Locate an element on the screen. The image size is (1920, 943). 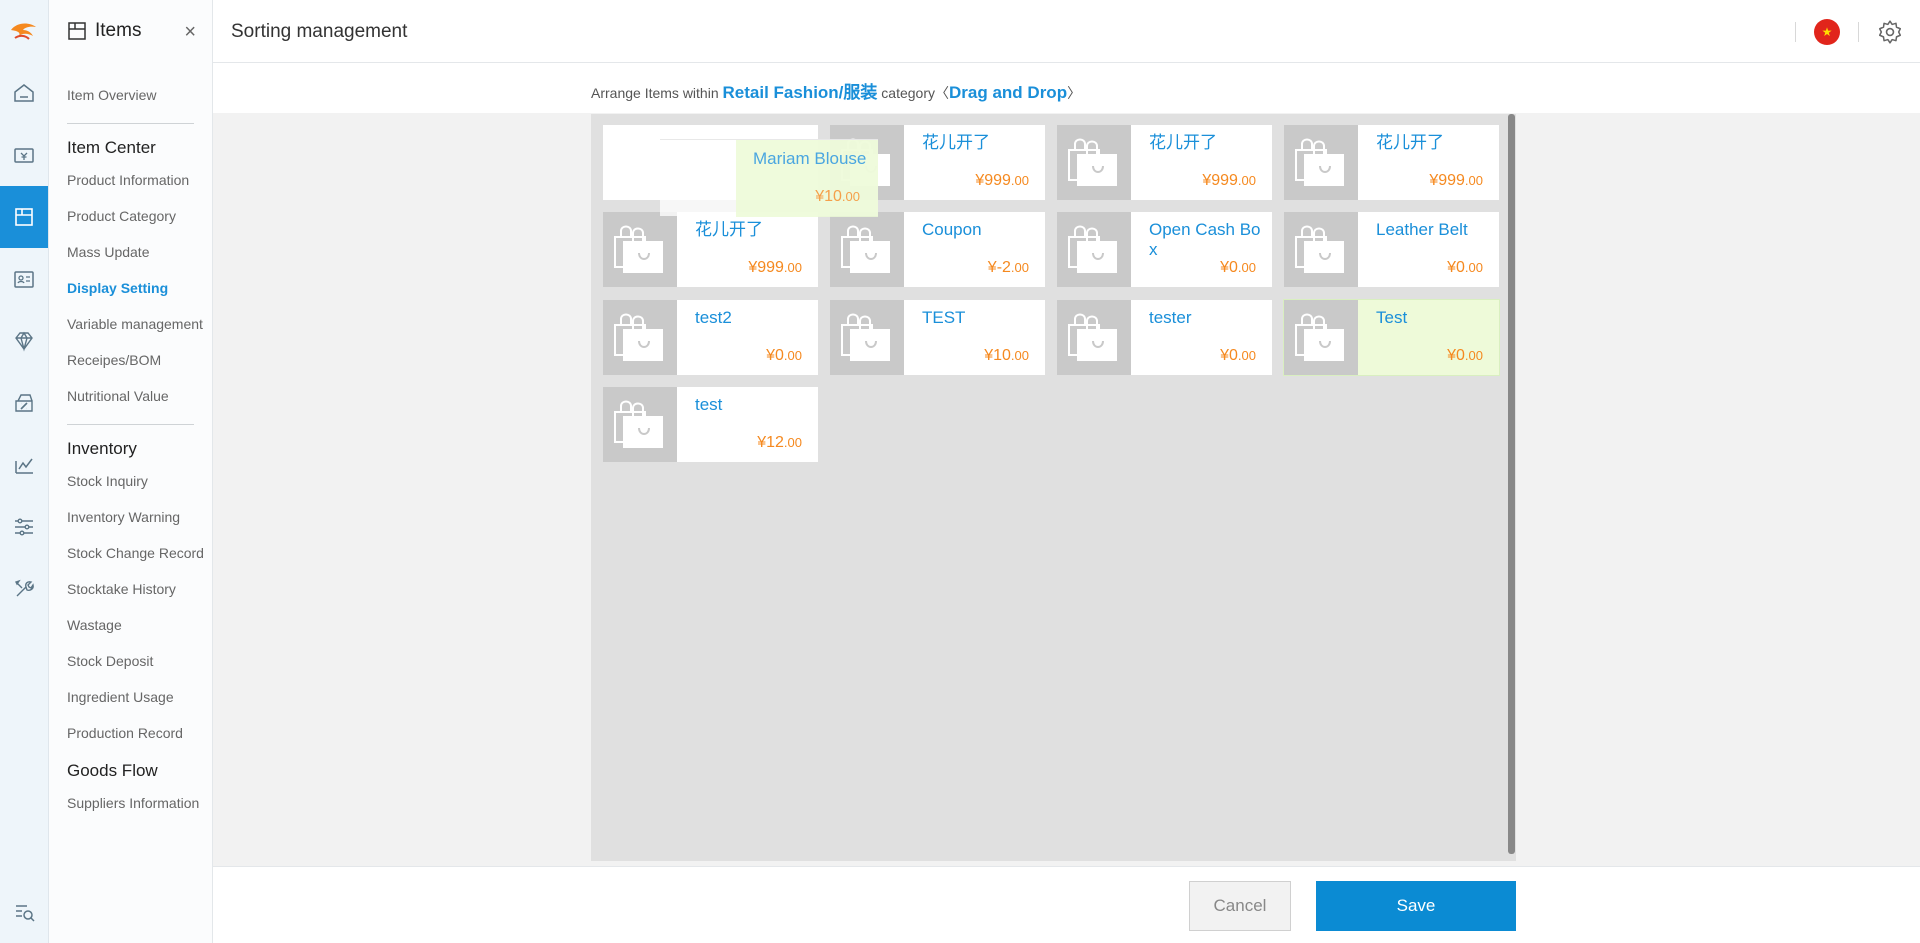
item-card: TEST ¥10.00 is located at coordinates (937, 337).